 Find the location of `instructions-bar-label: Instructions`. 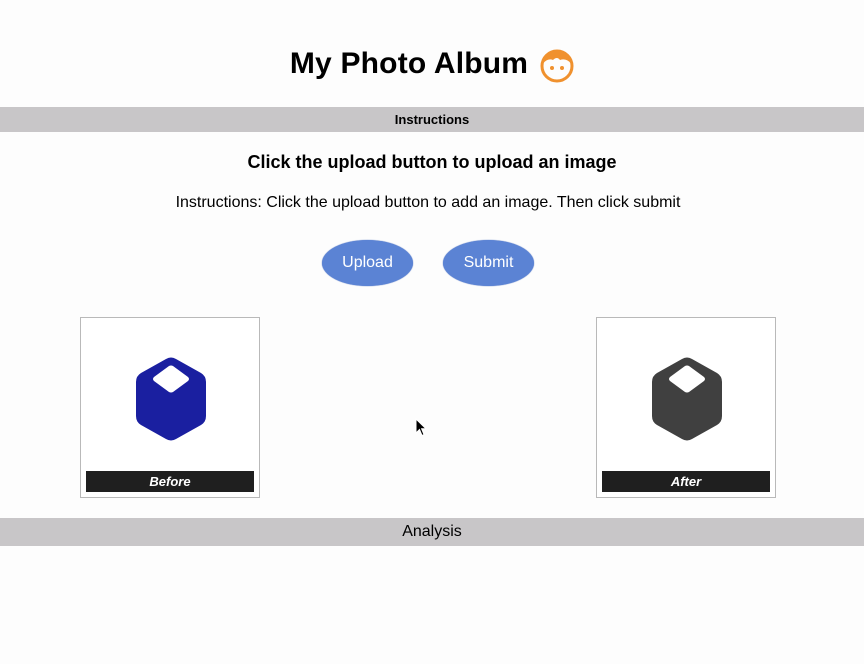

instructions-bar-label: Instructions is located at coordinates (432, 119).